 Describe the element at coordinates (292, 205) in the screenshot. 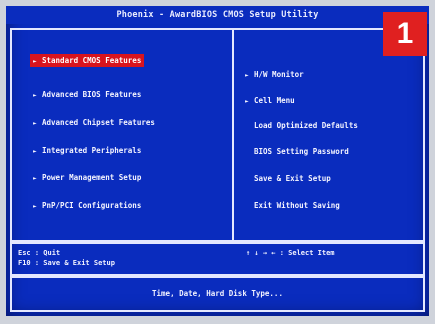

I see `menu-item-exit-without-saving: Exit Without Saving` at that location.